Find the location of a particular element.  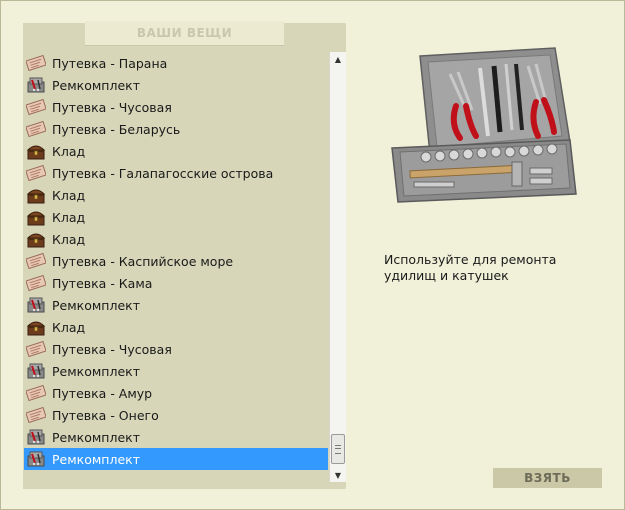

list-item: Путевка - Каспийское море is located at coordinates (176, 261).